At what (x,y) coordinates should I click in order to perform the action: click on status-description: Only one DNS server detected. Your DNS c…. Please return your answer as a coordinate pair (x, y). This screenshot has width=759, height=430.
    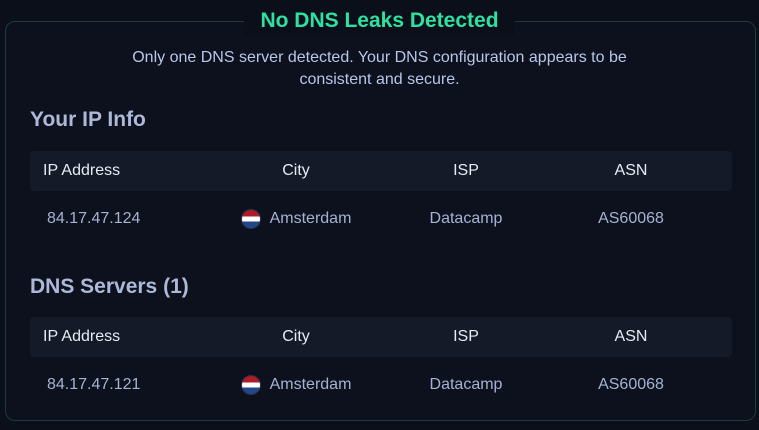
    Looking at the image, I should click on (379, 69).